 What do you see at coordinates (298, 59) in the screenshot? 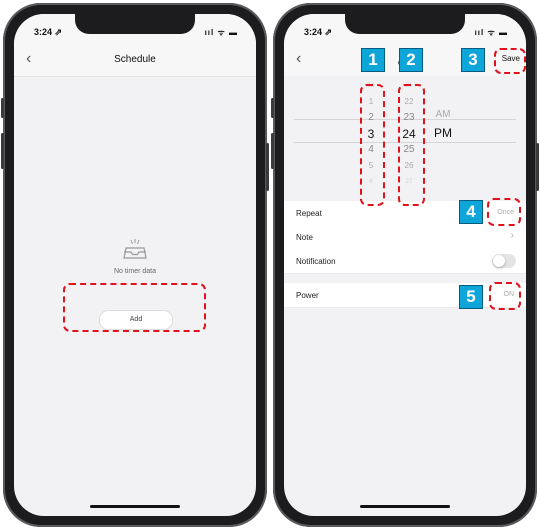
I see `back-chevron-icon: ‹` at bounding box center [298, 59].